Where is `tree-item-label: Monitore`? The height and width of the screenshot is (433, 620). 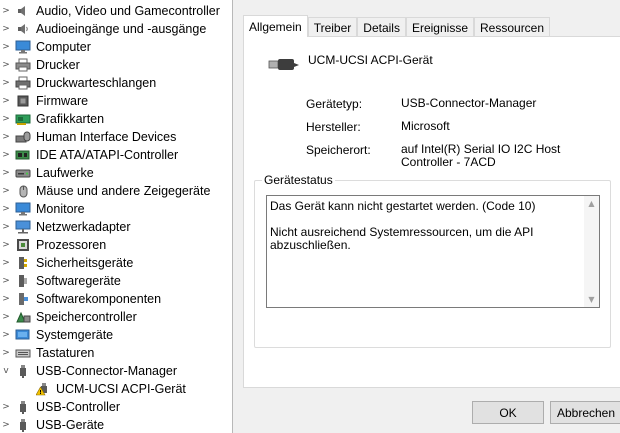 tree-item-label: Monitore is located at coordinates (60, 209).